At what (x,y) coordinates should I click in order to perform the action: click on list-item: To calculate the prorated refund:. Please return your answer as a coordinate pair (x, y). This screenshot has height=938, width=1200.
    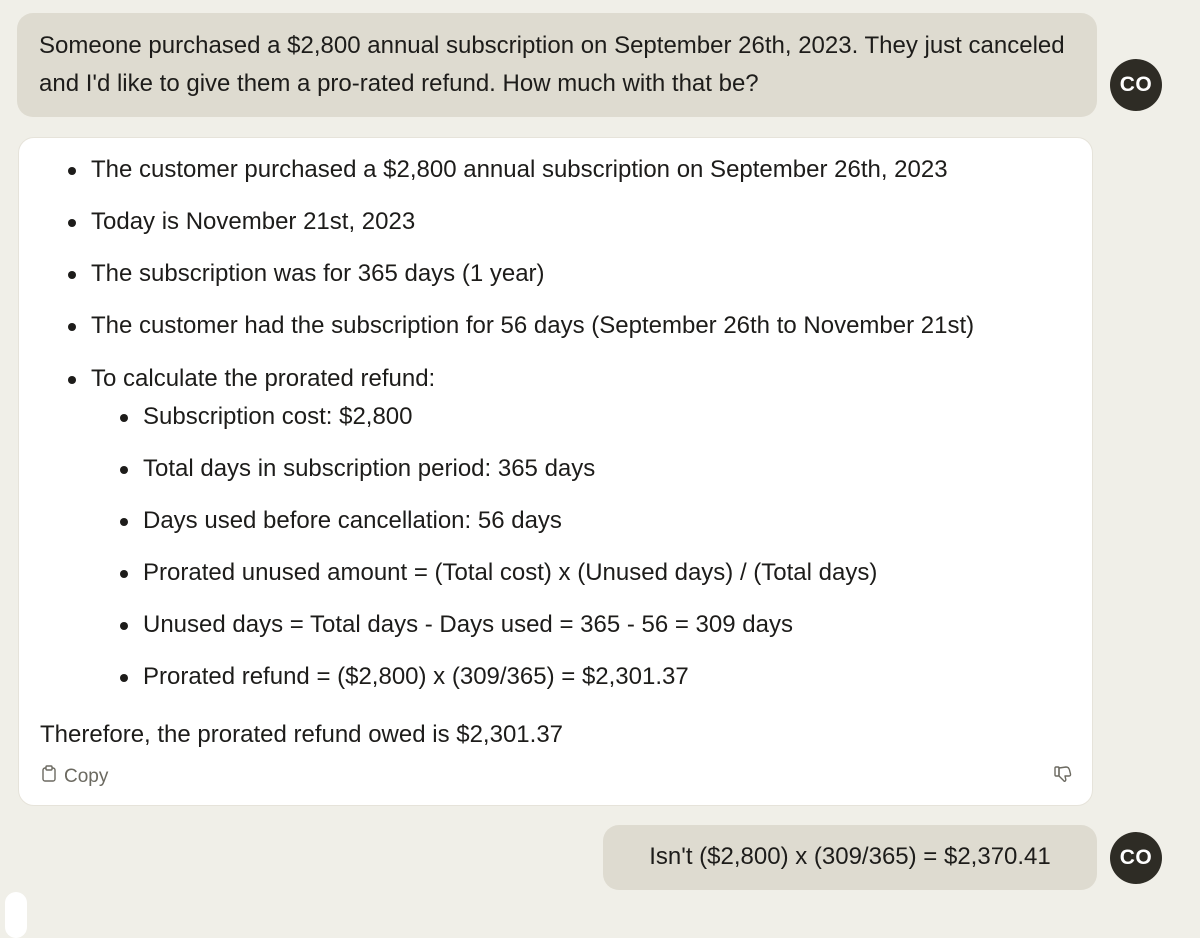
    Looking at the image, I should click on (252, 379).